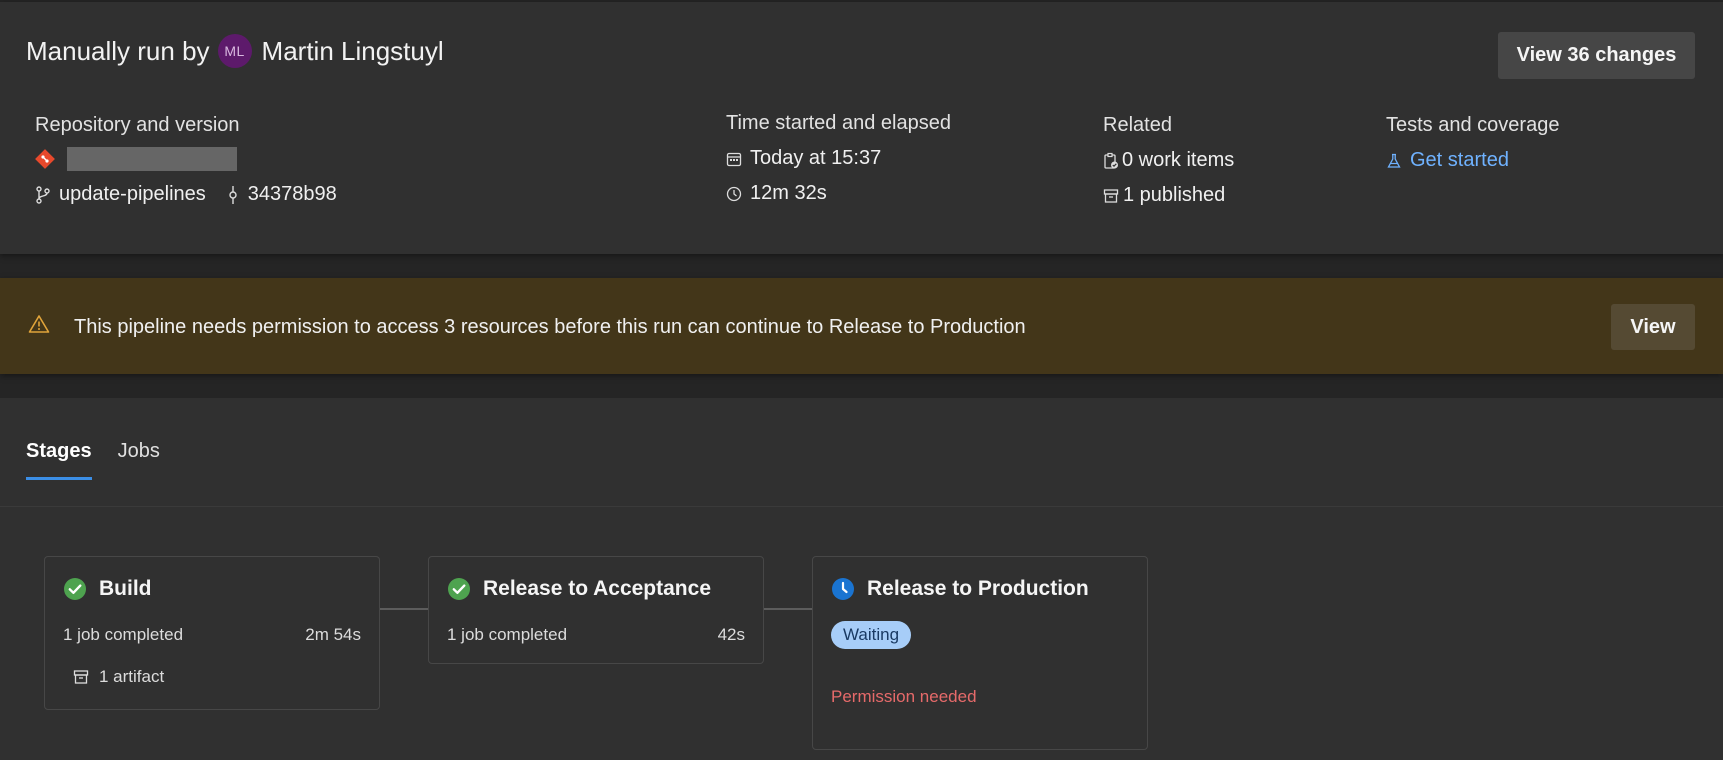  I want to click on stage-title: Release to Acceptance, so click(597, 588).